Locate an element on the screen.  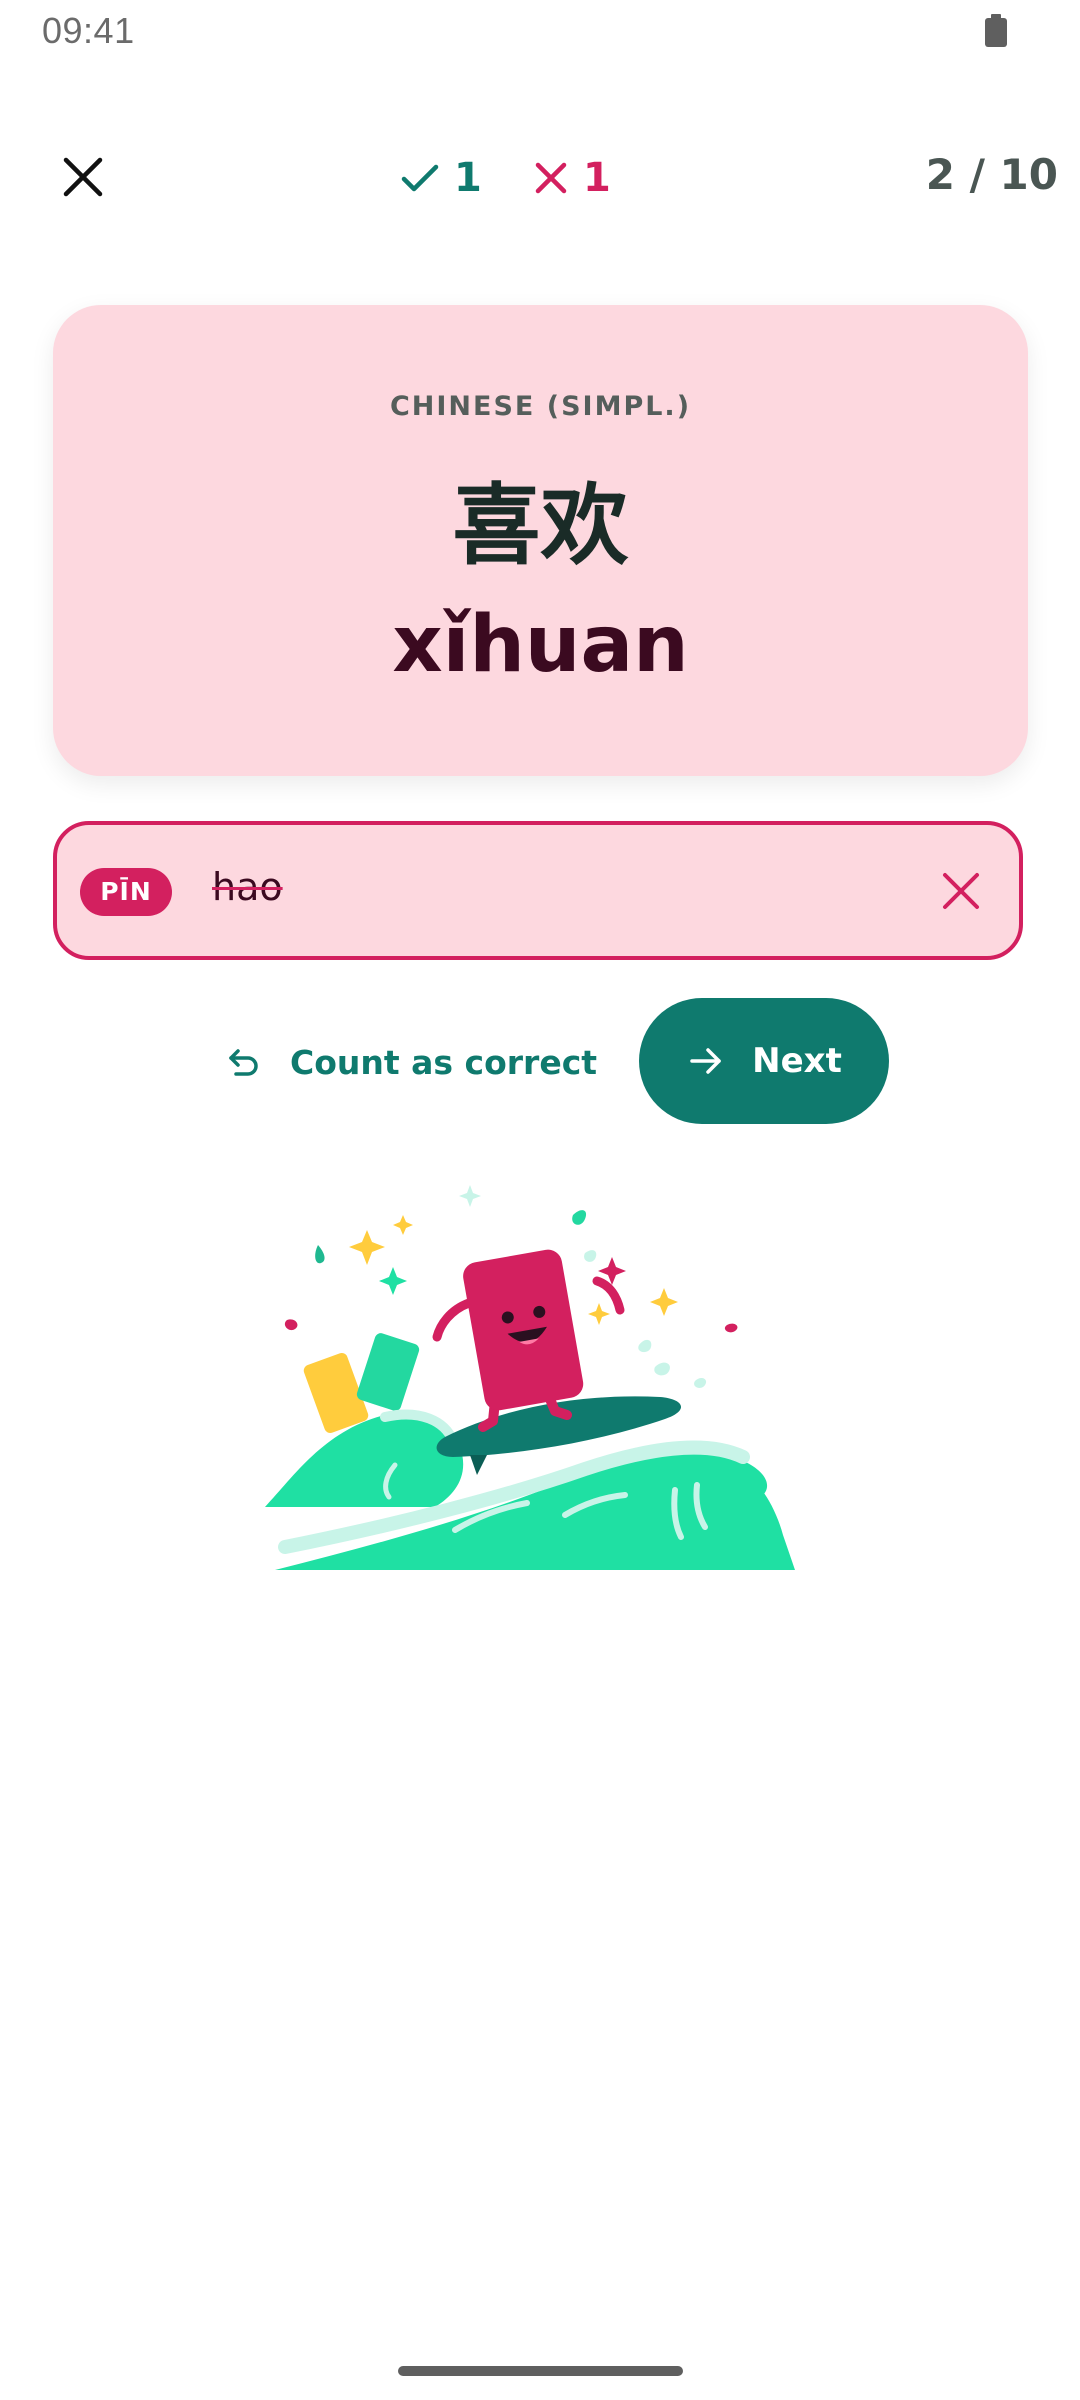
progress-indicator: 2 / 10 is located at coordinates (991, 174).